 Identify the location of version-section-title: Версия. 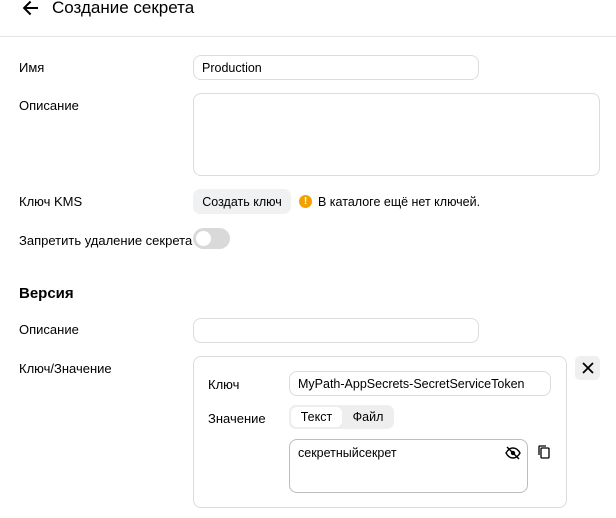
(46, 293).